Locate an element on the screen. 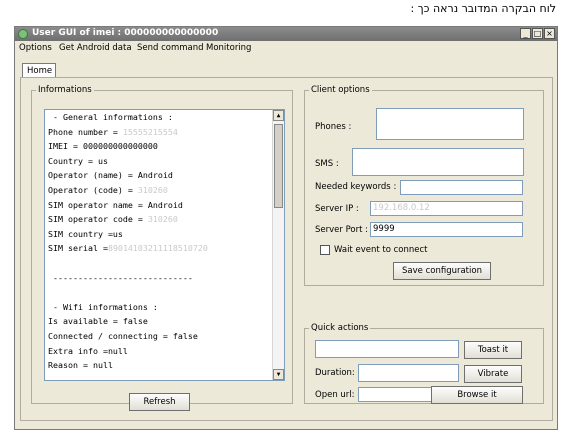  info-line: Reason = null is located at coordinates (80, 365).